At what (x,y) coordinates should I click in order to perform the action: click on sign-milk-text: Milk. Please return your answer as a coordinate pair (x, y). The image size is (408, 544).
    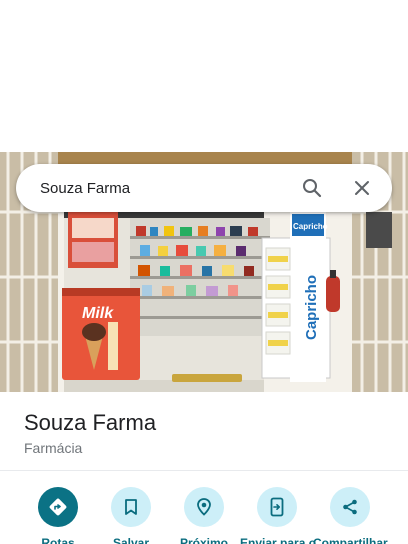
    Looking at the image, I should click on (98, 313).